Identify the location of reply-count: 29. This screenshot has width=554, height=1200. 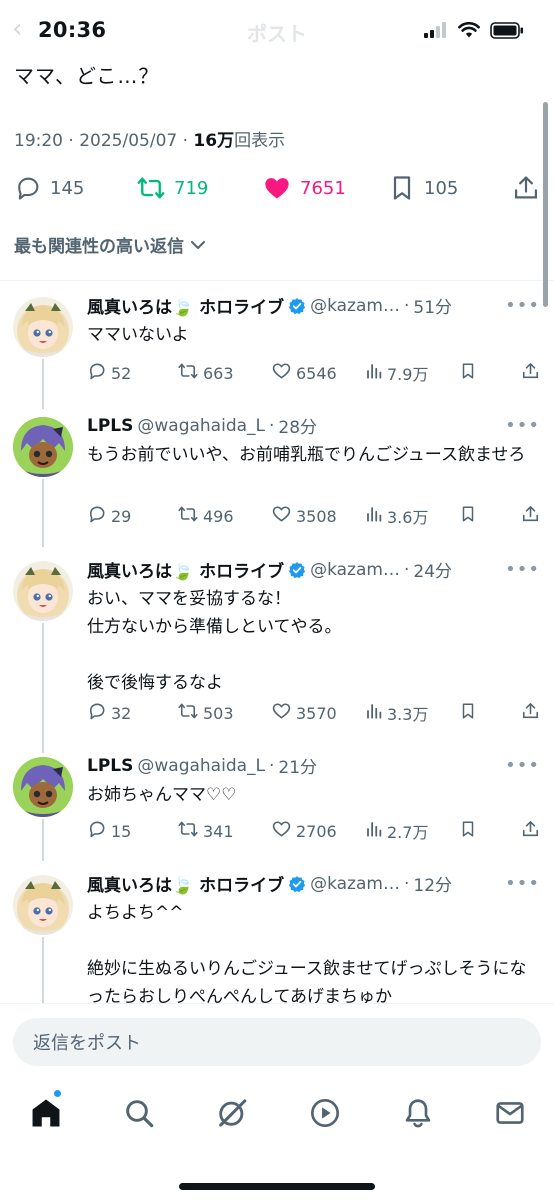
(121, 516).